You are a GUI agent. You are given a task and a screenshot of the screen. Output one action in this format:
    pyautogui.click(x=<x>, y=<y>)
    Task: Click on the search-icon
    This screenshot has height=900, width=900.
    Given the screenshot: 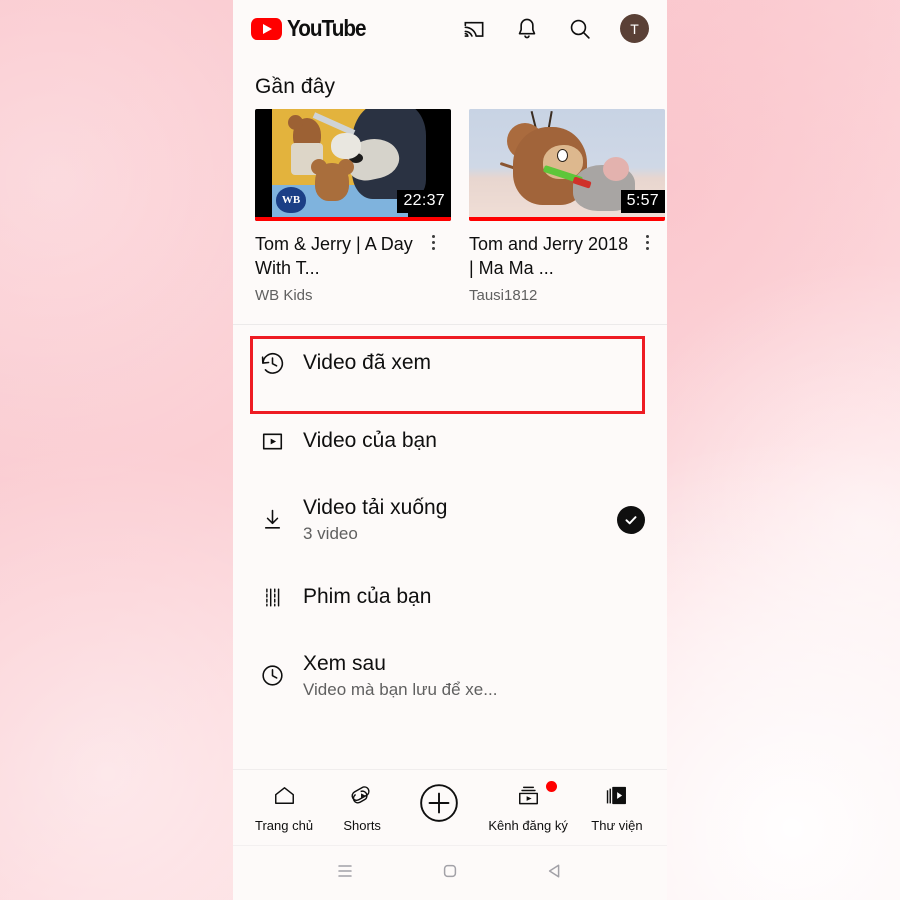 What is the action you would take?
    pyautogui.click(x=580, y=29)
    